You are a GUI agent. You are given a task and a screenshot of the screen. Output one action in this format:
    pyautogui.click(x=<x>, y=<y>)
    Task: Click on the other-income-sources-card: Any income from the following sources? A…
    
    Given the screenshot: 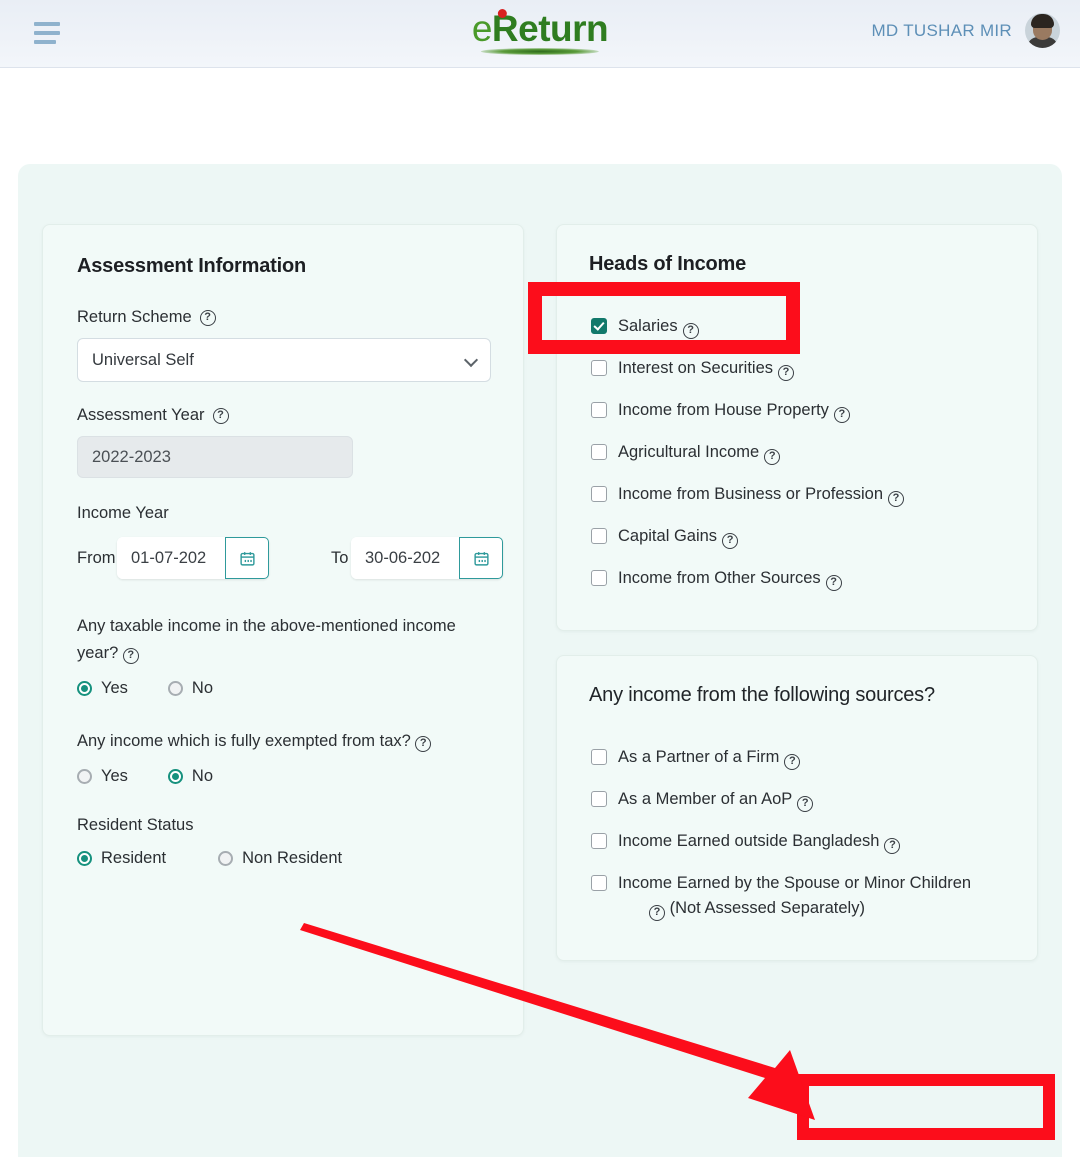 What is the action you would take?
    pyautogui.click(x=797, y=808)
    